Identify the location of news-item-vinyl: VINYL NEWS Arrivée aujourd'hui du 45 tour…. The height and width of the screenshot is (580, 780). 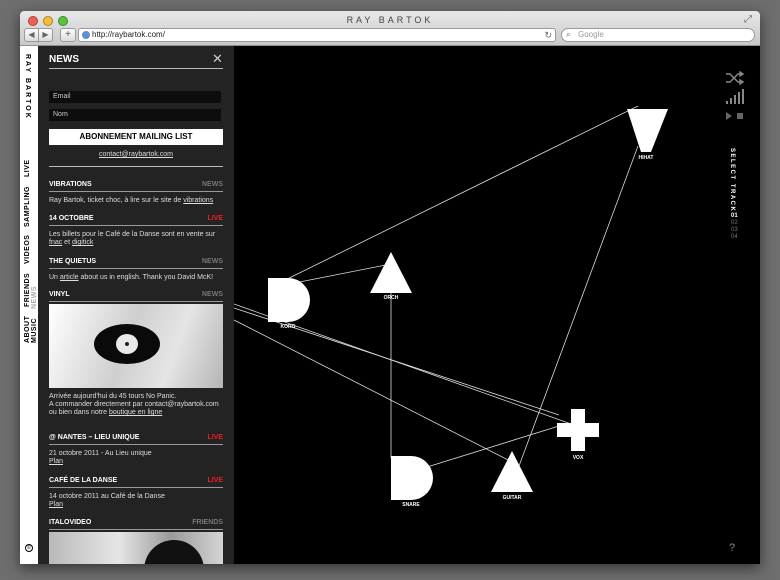
(136, 354).